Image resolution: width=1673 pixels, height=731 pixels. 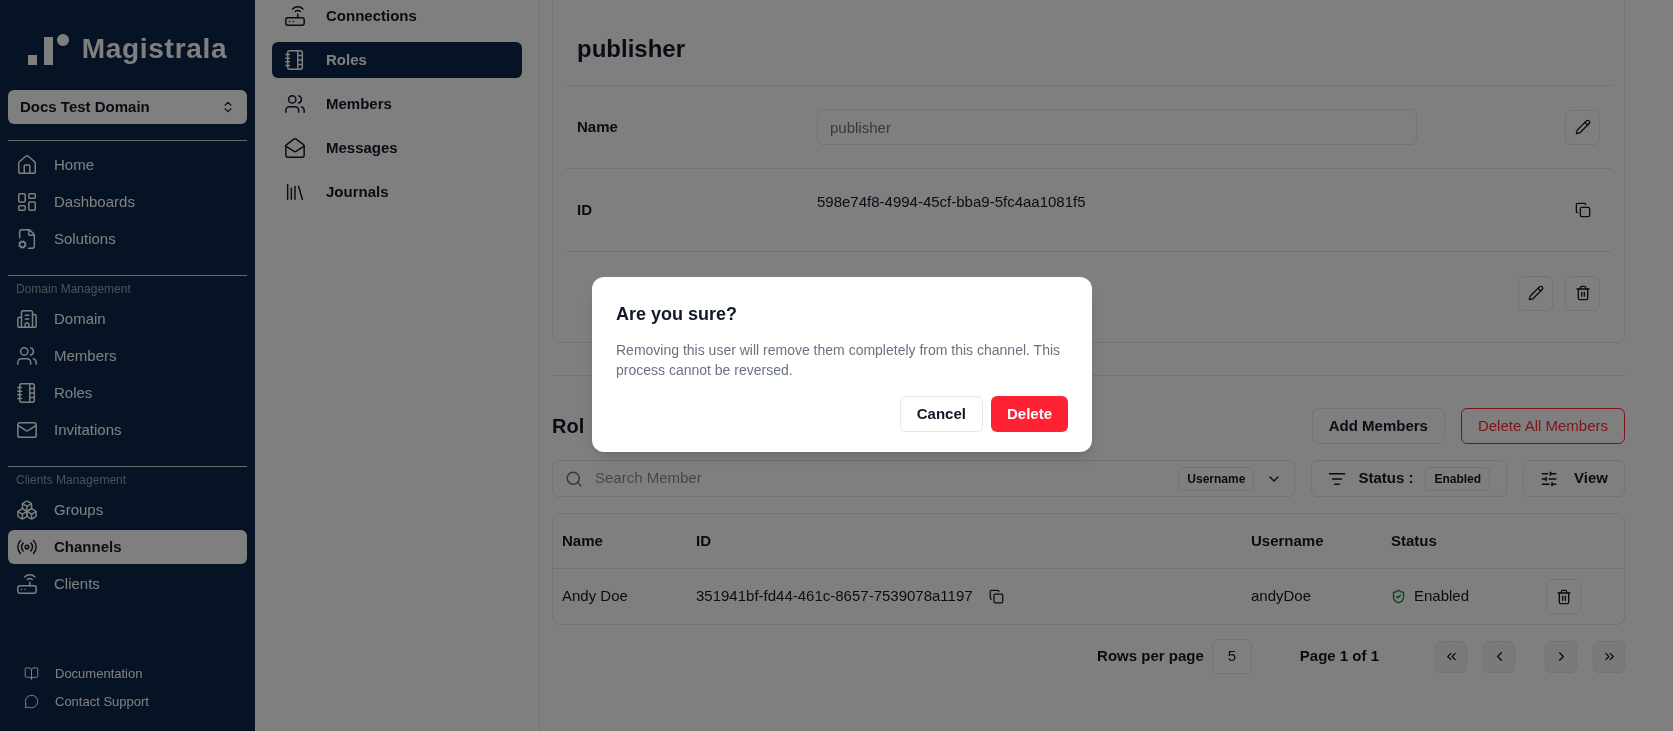 What do you see at coordinates (127, 239) in the screenshot?
I see `sidebar-item: Solutions` at bounding box center [127, 239].